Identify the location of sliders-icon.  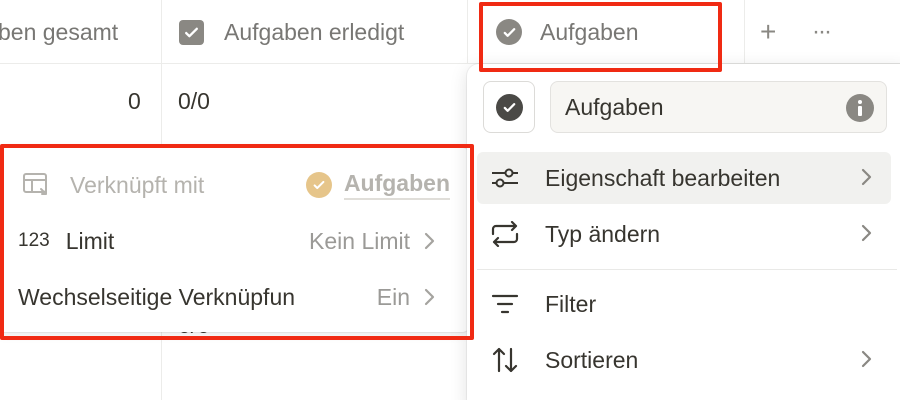
(505, 178).